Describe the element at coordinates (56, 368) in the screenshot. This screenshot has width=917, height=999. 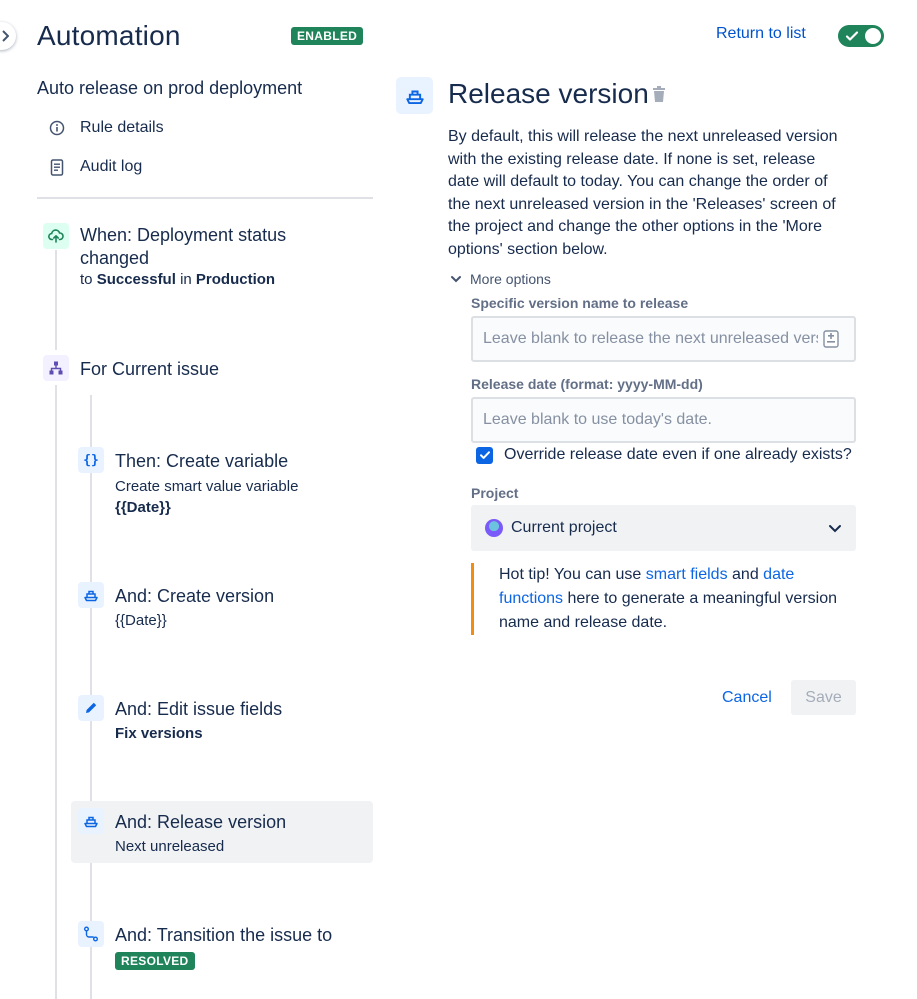
I see `hierarchy-icon` at that location.